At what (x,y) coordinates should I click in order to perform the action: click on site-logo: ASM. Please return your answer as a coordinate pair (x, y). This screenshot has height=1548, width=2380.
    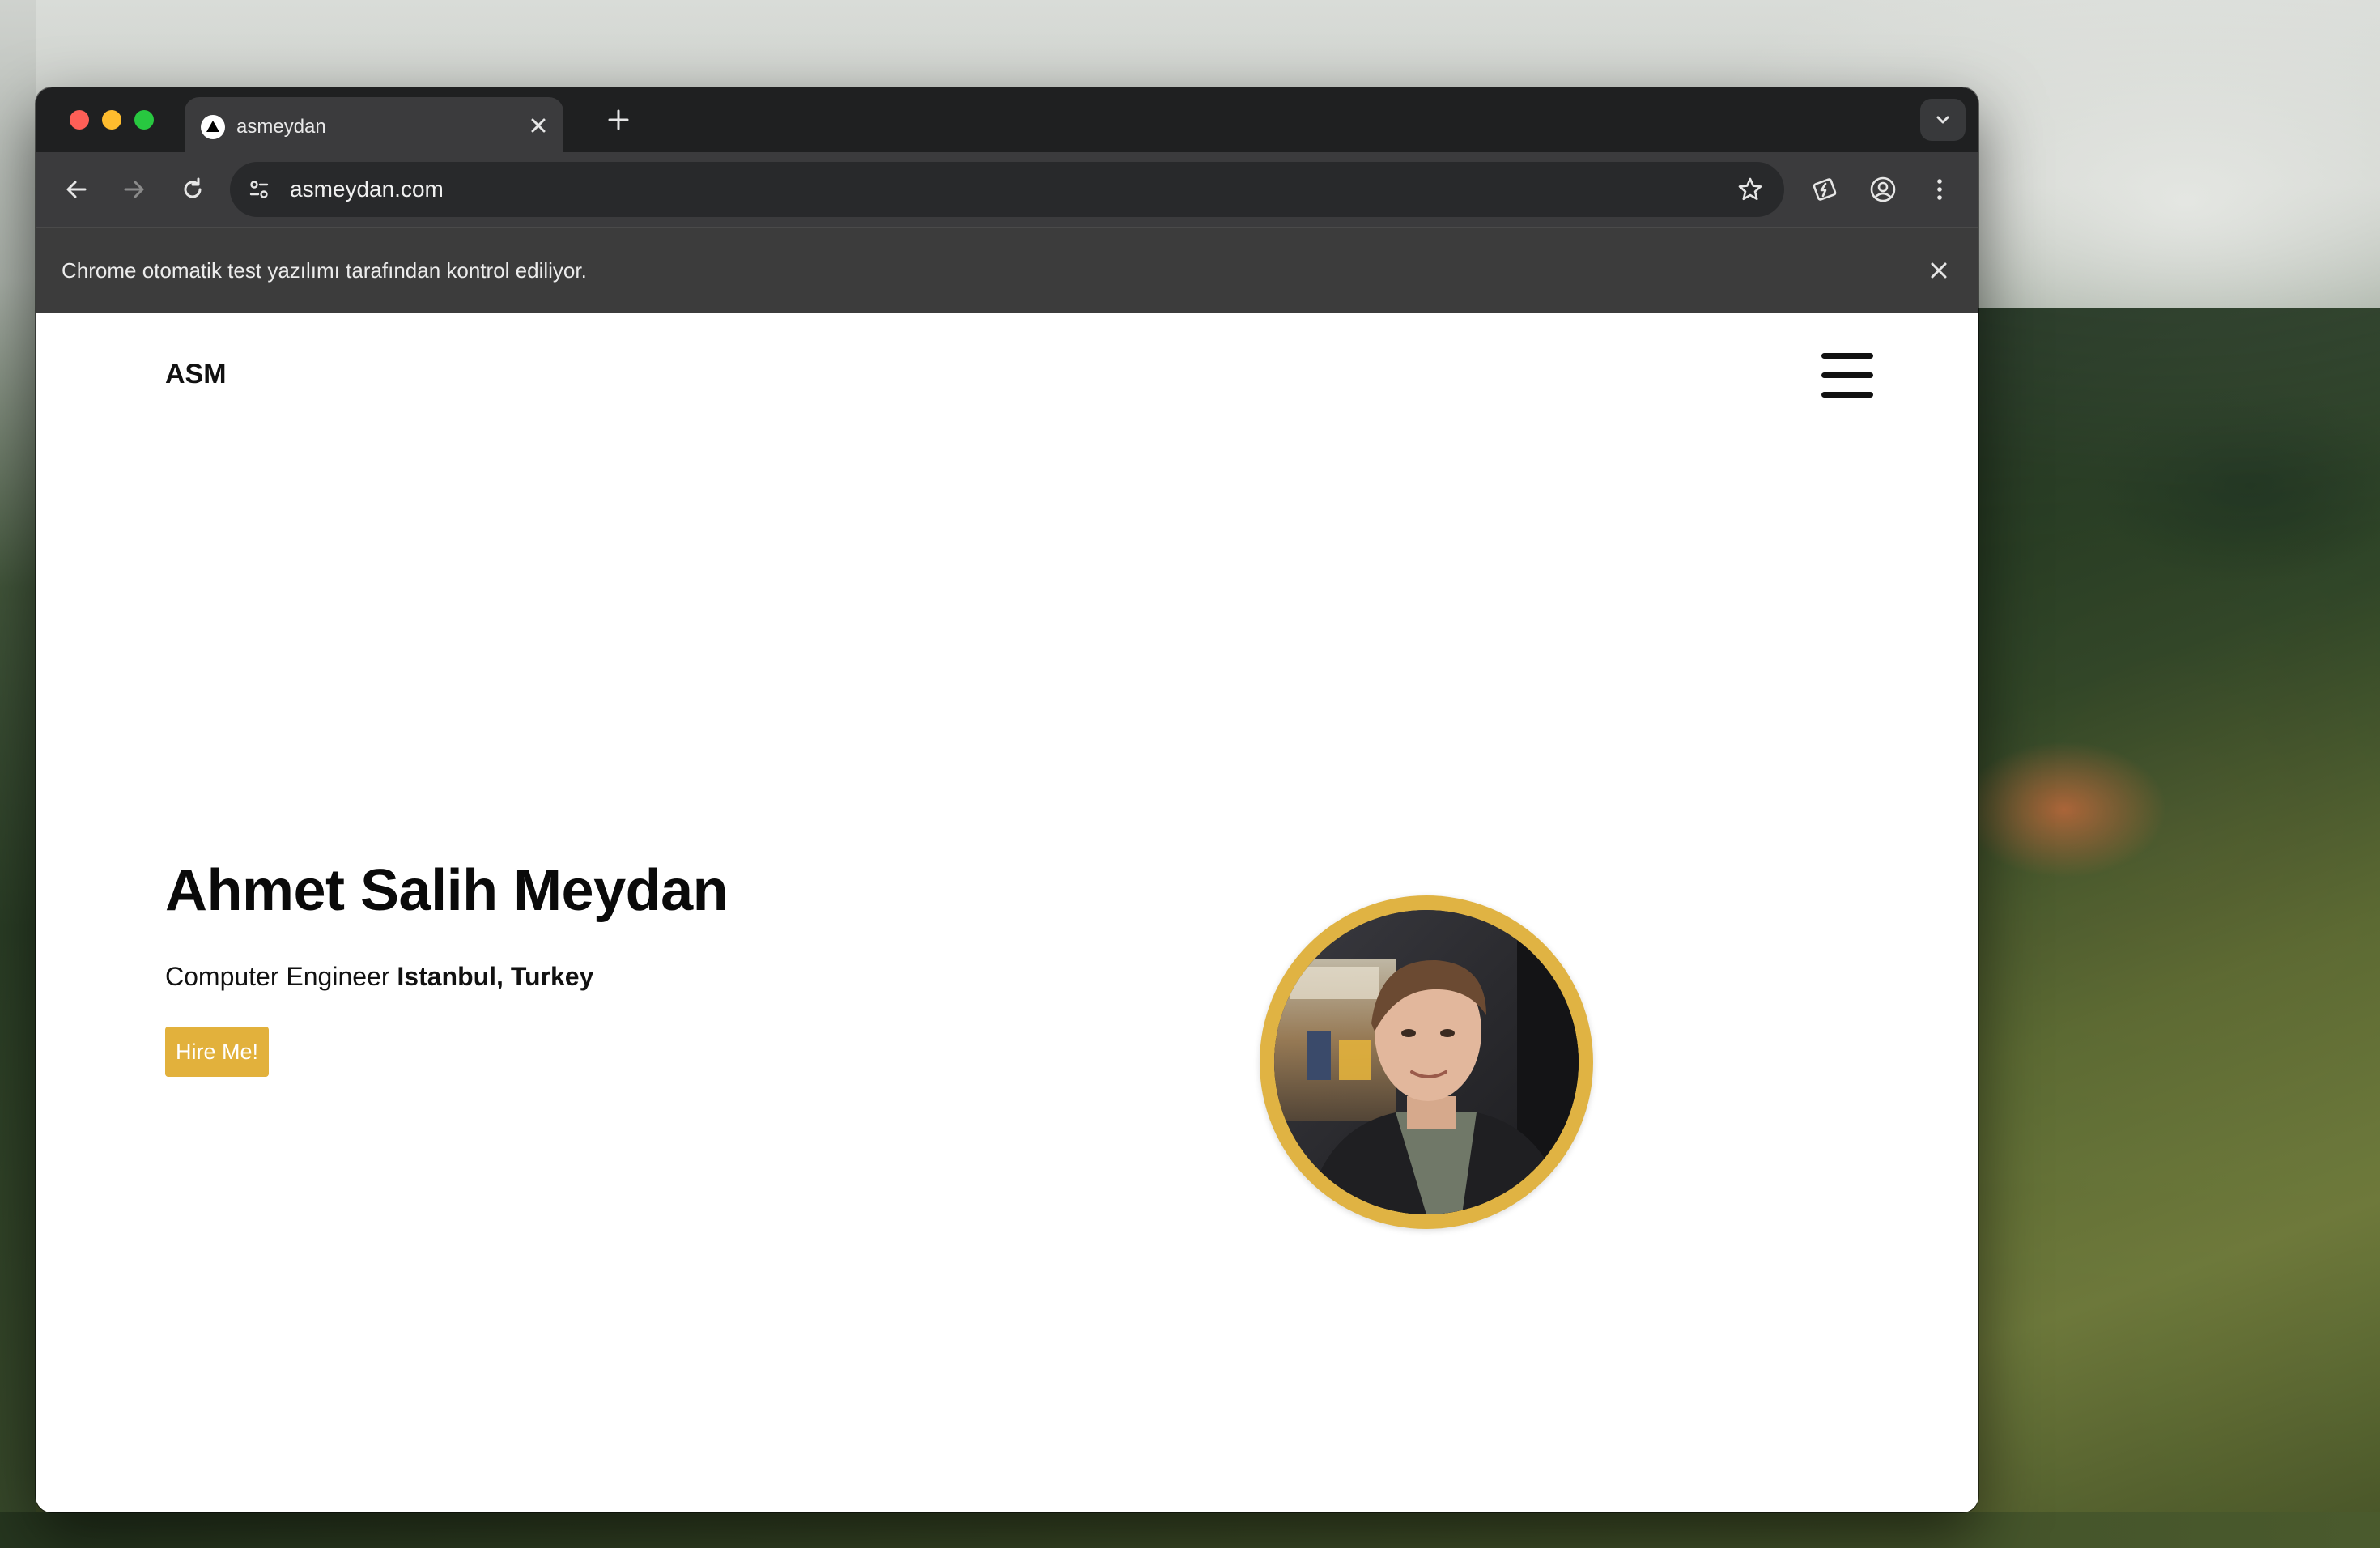
    Looking at the image, I should click on (196, 374).